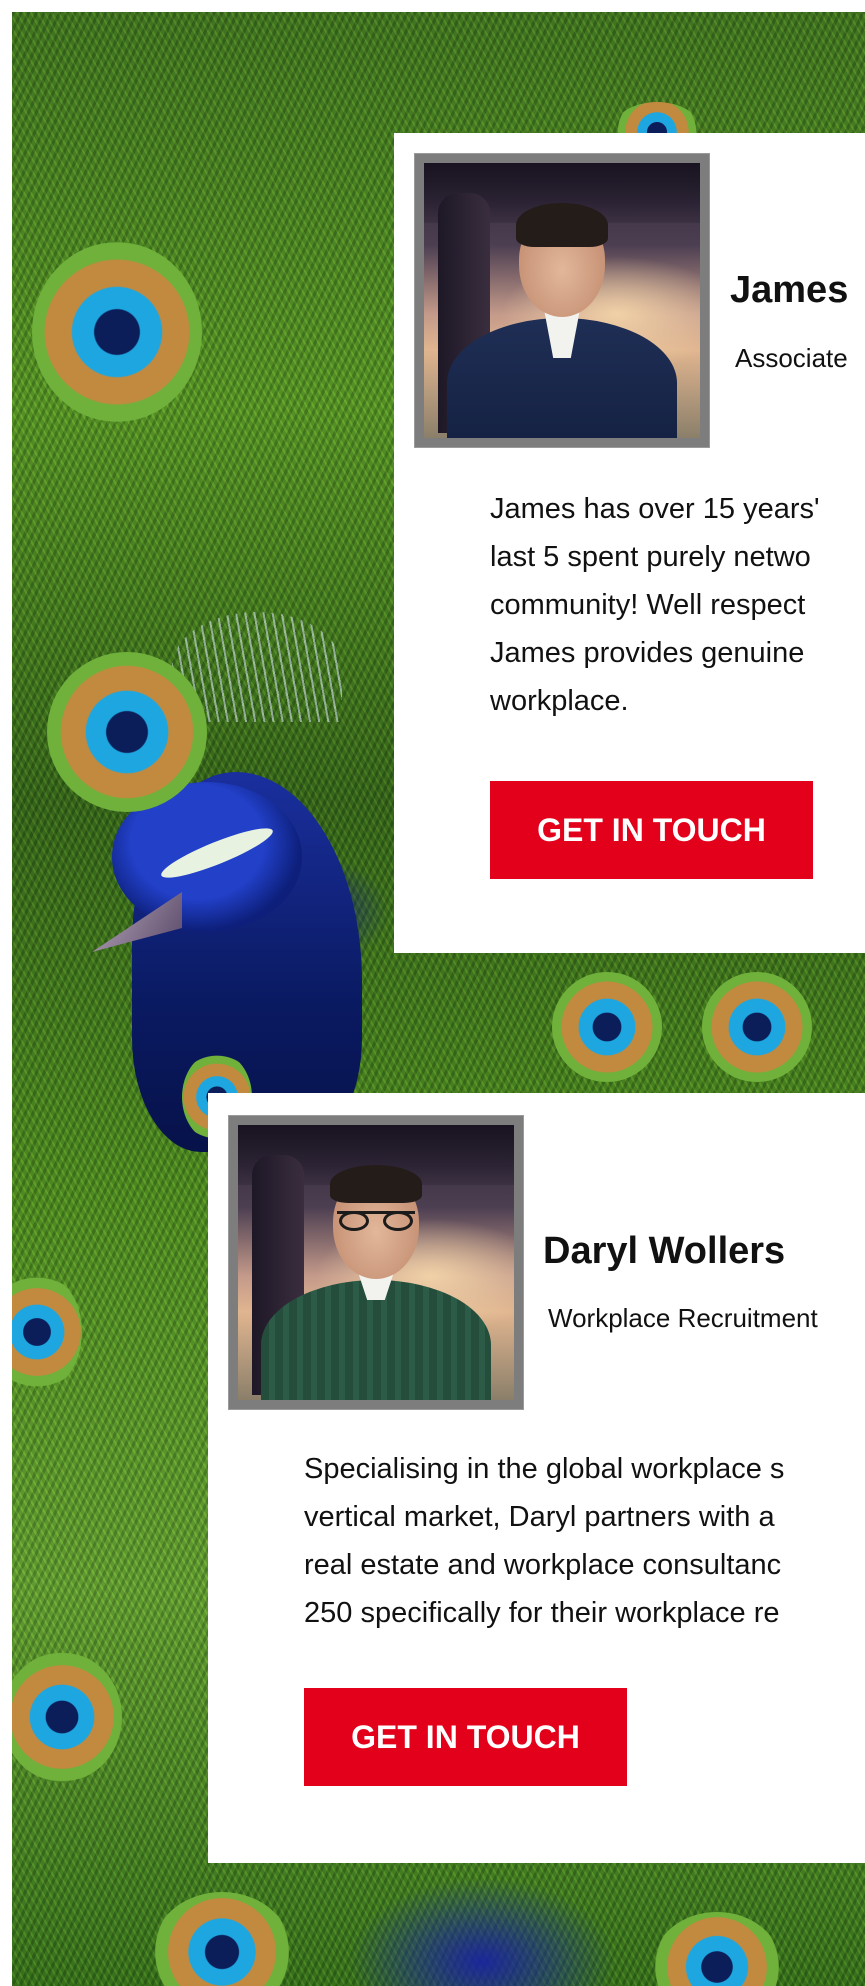 The image size is (865, 1986). Describe the element at coordinates (789, 290) in the screenshot. I see `profile-name: James` at that location.